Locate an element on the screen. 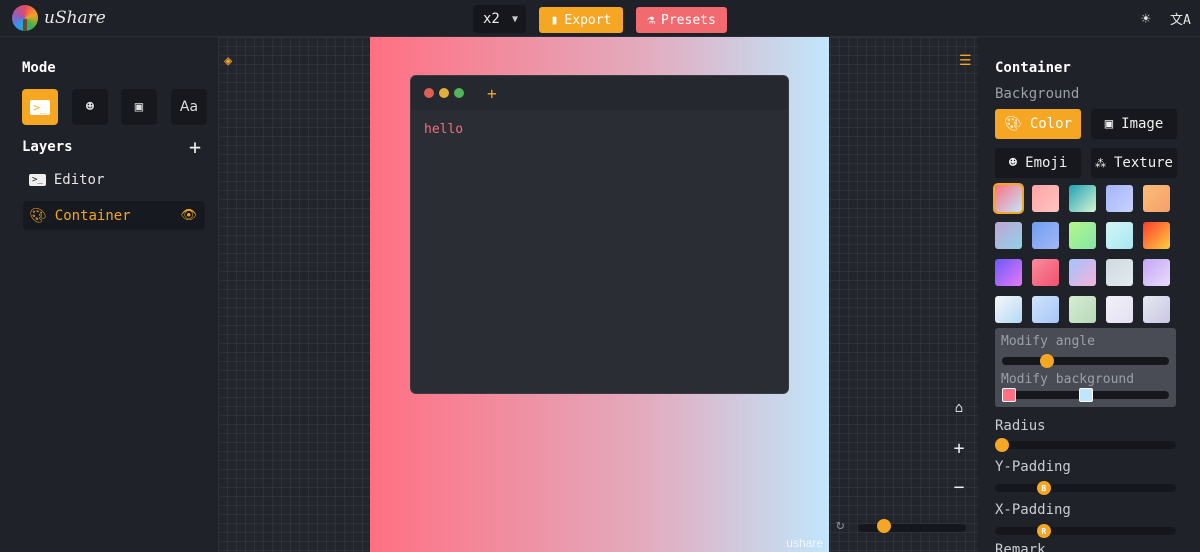 The image size is (1200, 552). ypadding-slider-knob: B is located at coordinates (1043, 488).